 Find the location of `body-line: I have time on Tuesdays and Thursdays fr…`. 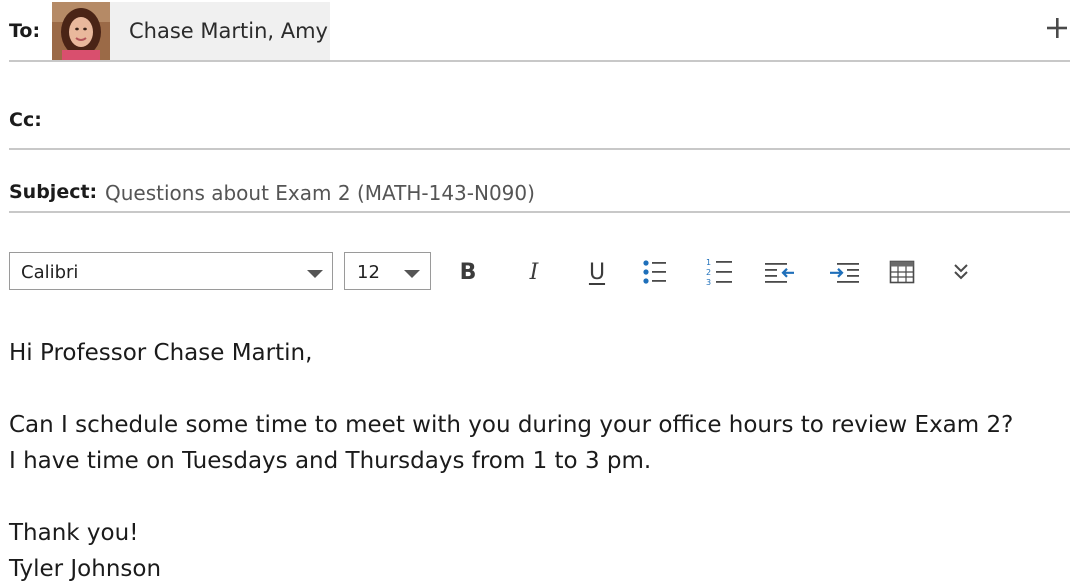

body-line: I have time on Tuesdays and Thursdays fr… is located at coordinates (330, 461).